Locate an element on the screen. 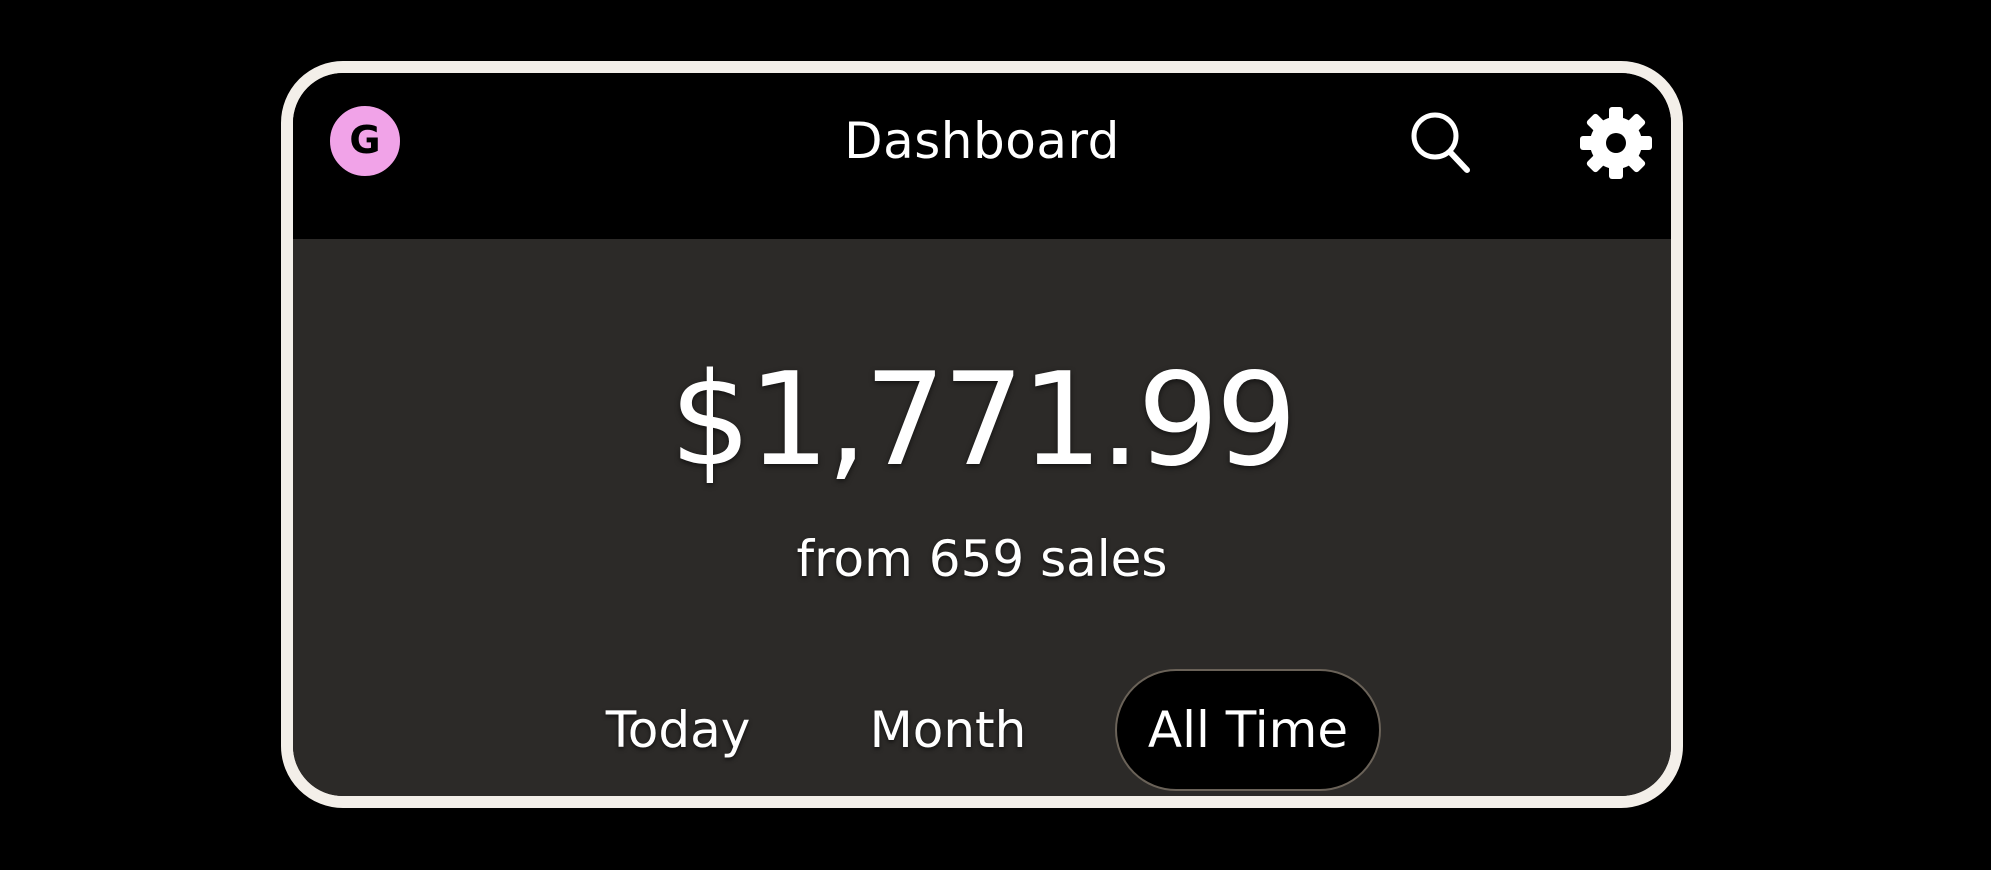 This screenshot has height=870, width=1991. sales-count: from 659 sales is located at coordinates (982, 559).